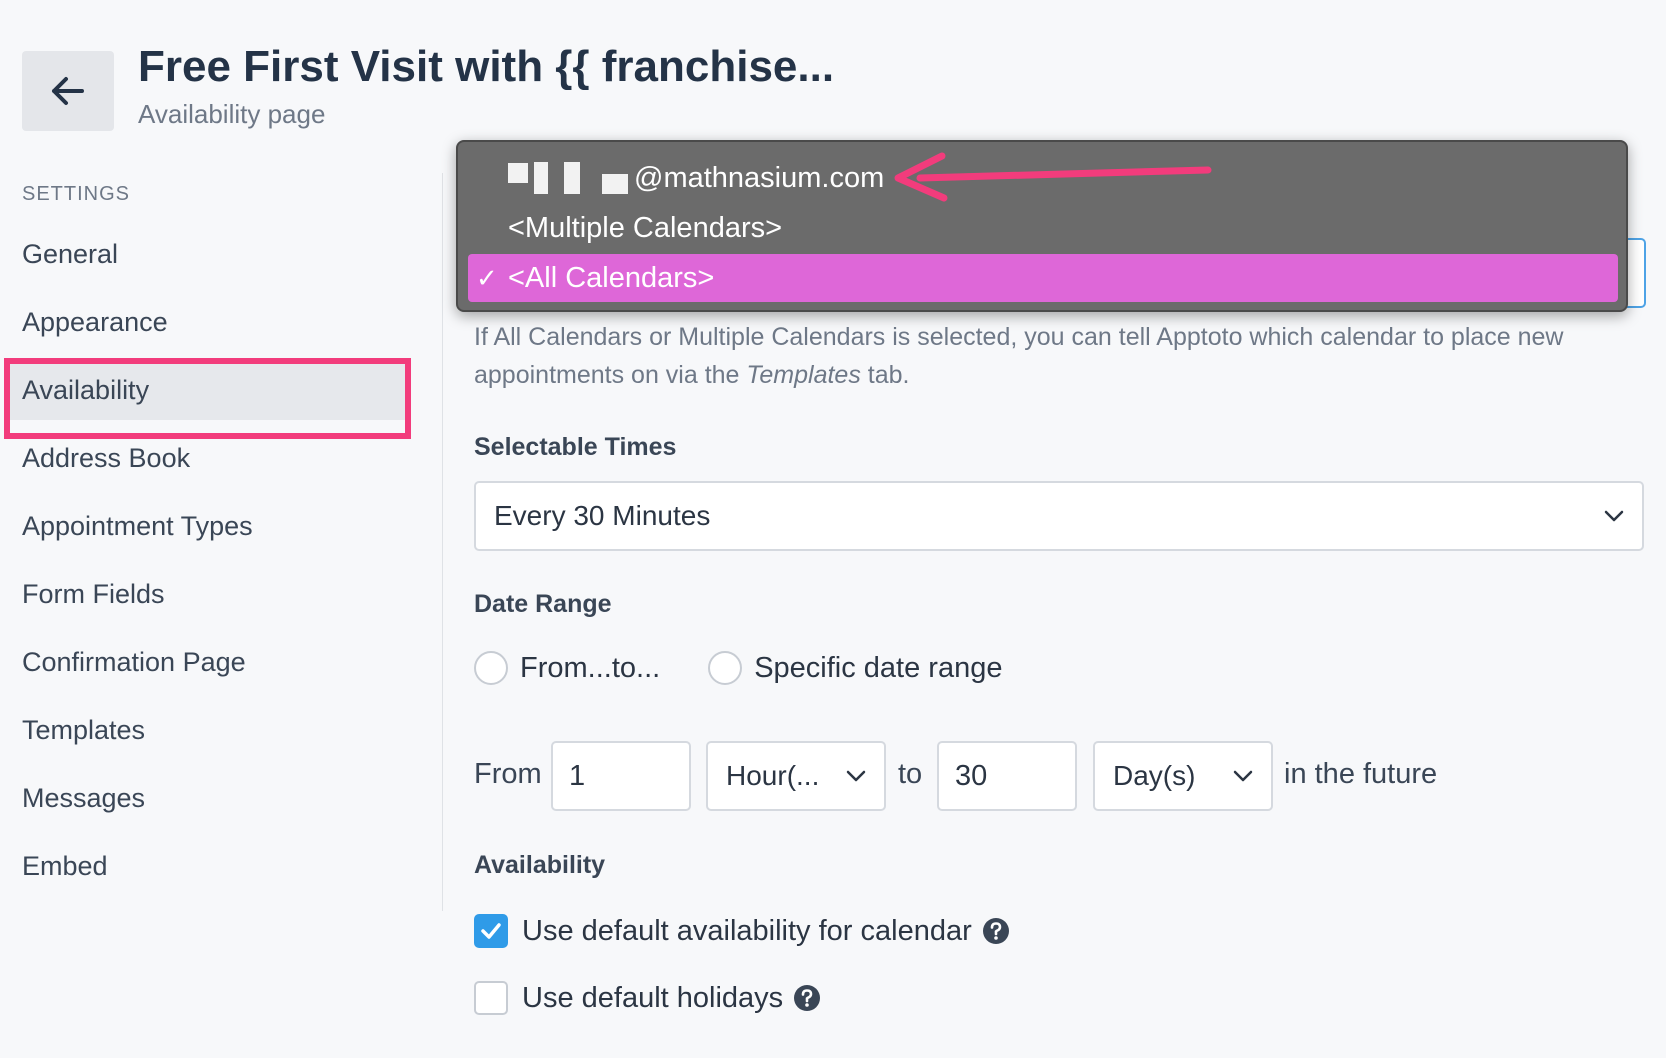 The image size is (1666, 1058). I want to click on future-suffix: in the future, so click(1361, 774).